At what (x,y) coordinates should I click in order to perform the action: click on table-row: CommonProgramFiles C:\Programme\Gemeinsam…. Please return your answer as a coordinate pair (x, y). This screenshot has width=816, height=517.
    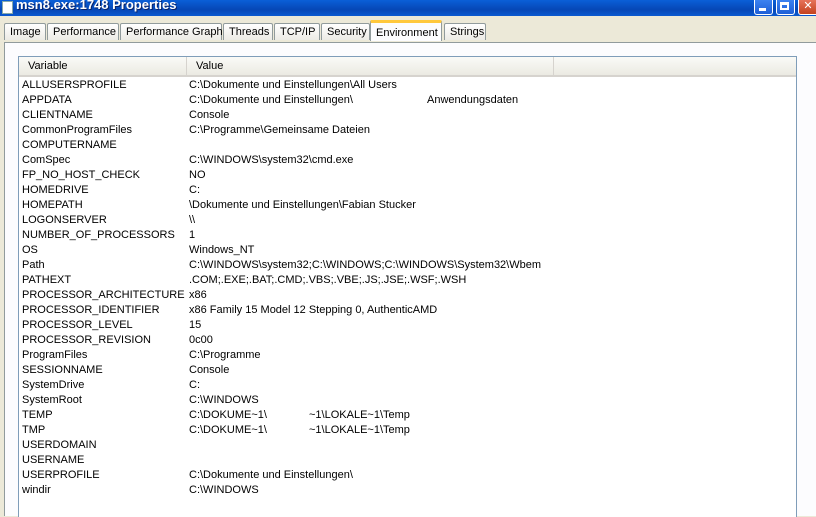
    Looking at the image, I should click on (407, 130).